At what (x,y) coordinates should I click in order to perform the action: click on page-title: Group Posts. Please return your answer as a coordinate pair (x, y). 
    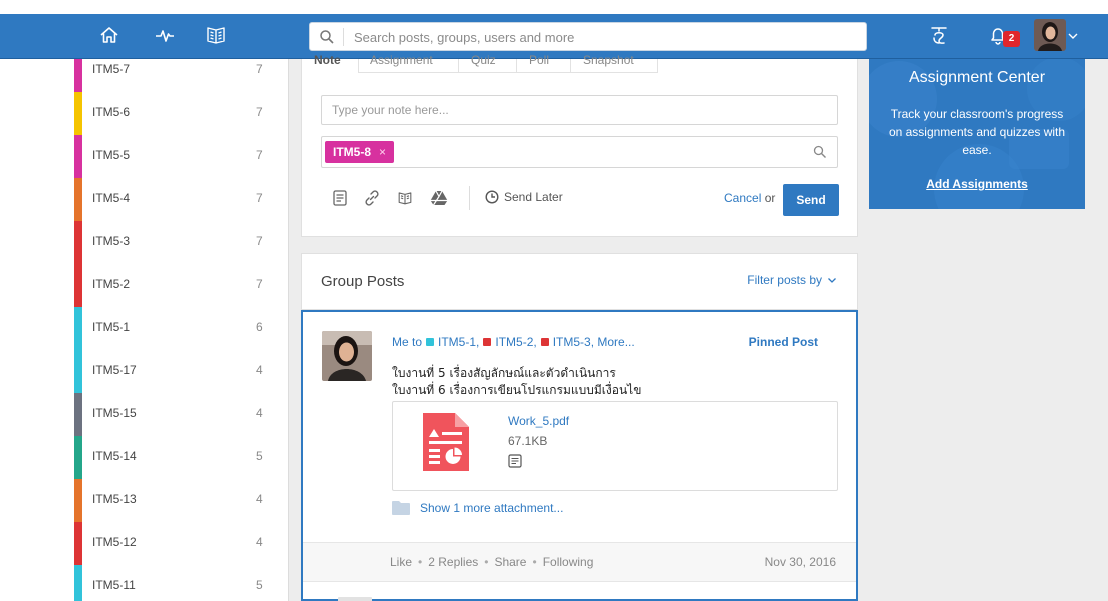
    Looking at the image, I should click on (363, 281).